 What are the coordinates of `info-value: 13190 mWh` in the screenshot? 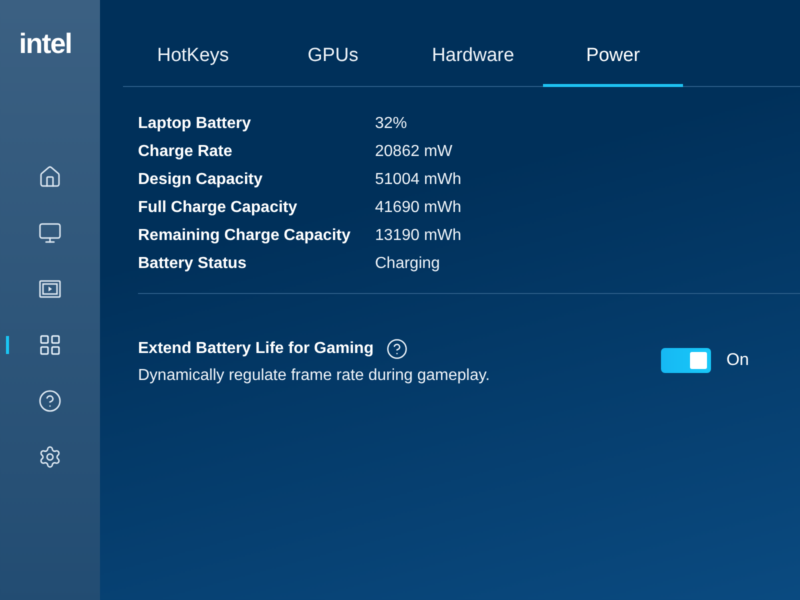 It's located at (418, 236).